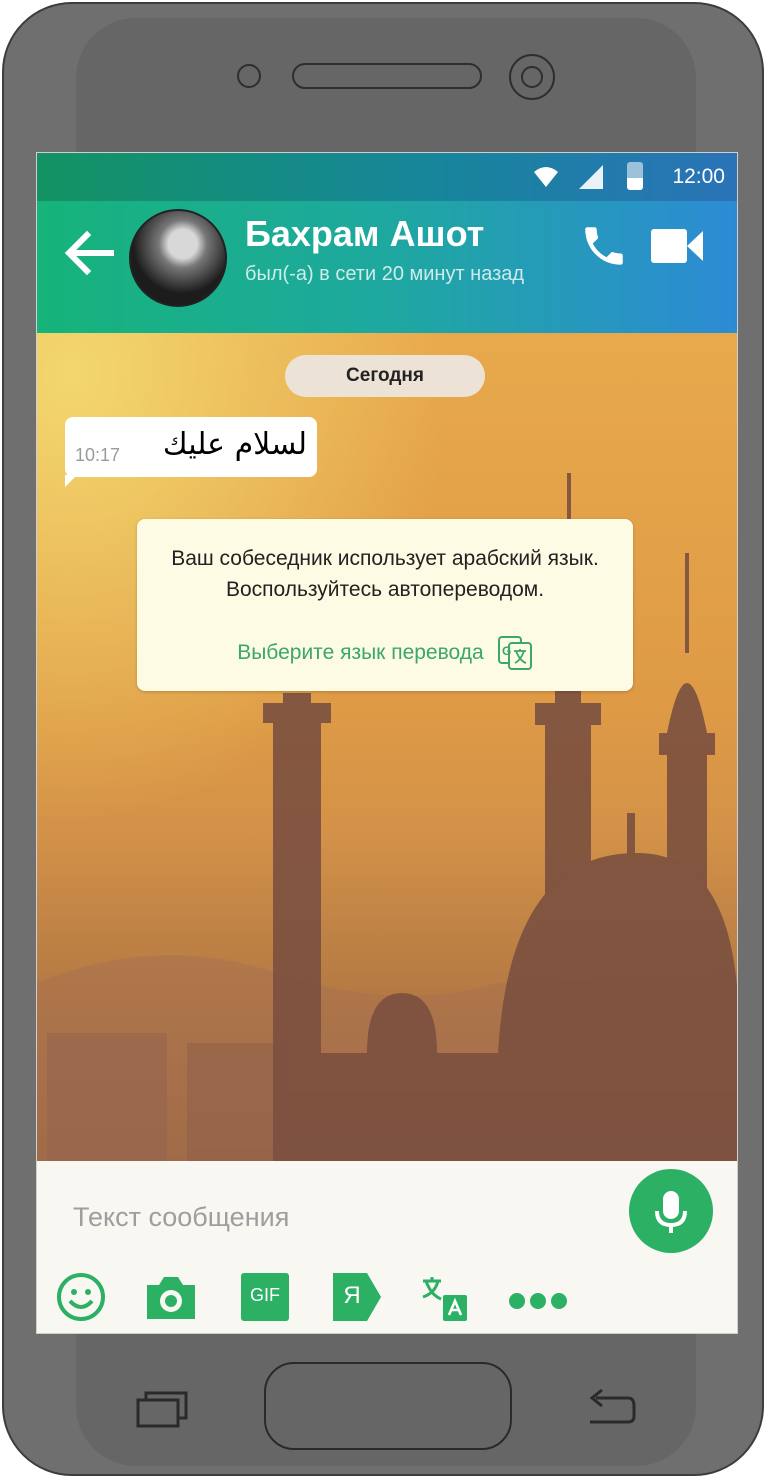 Image resolution: width=768 pixels, height=1480 pixels. I want to click on microphone-button, so click(671, 1211).